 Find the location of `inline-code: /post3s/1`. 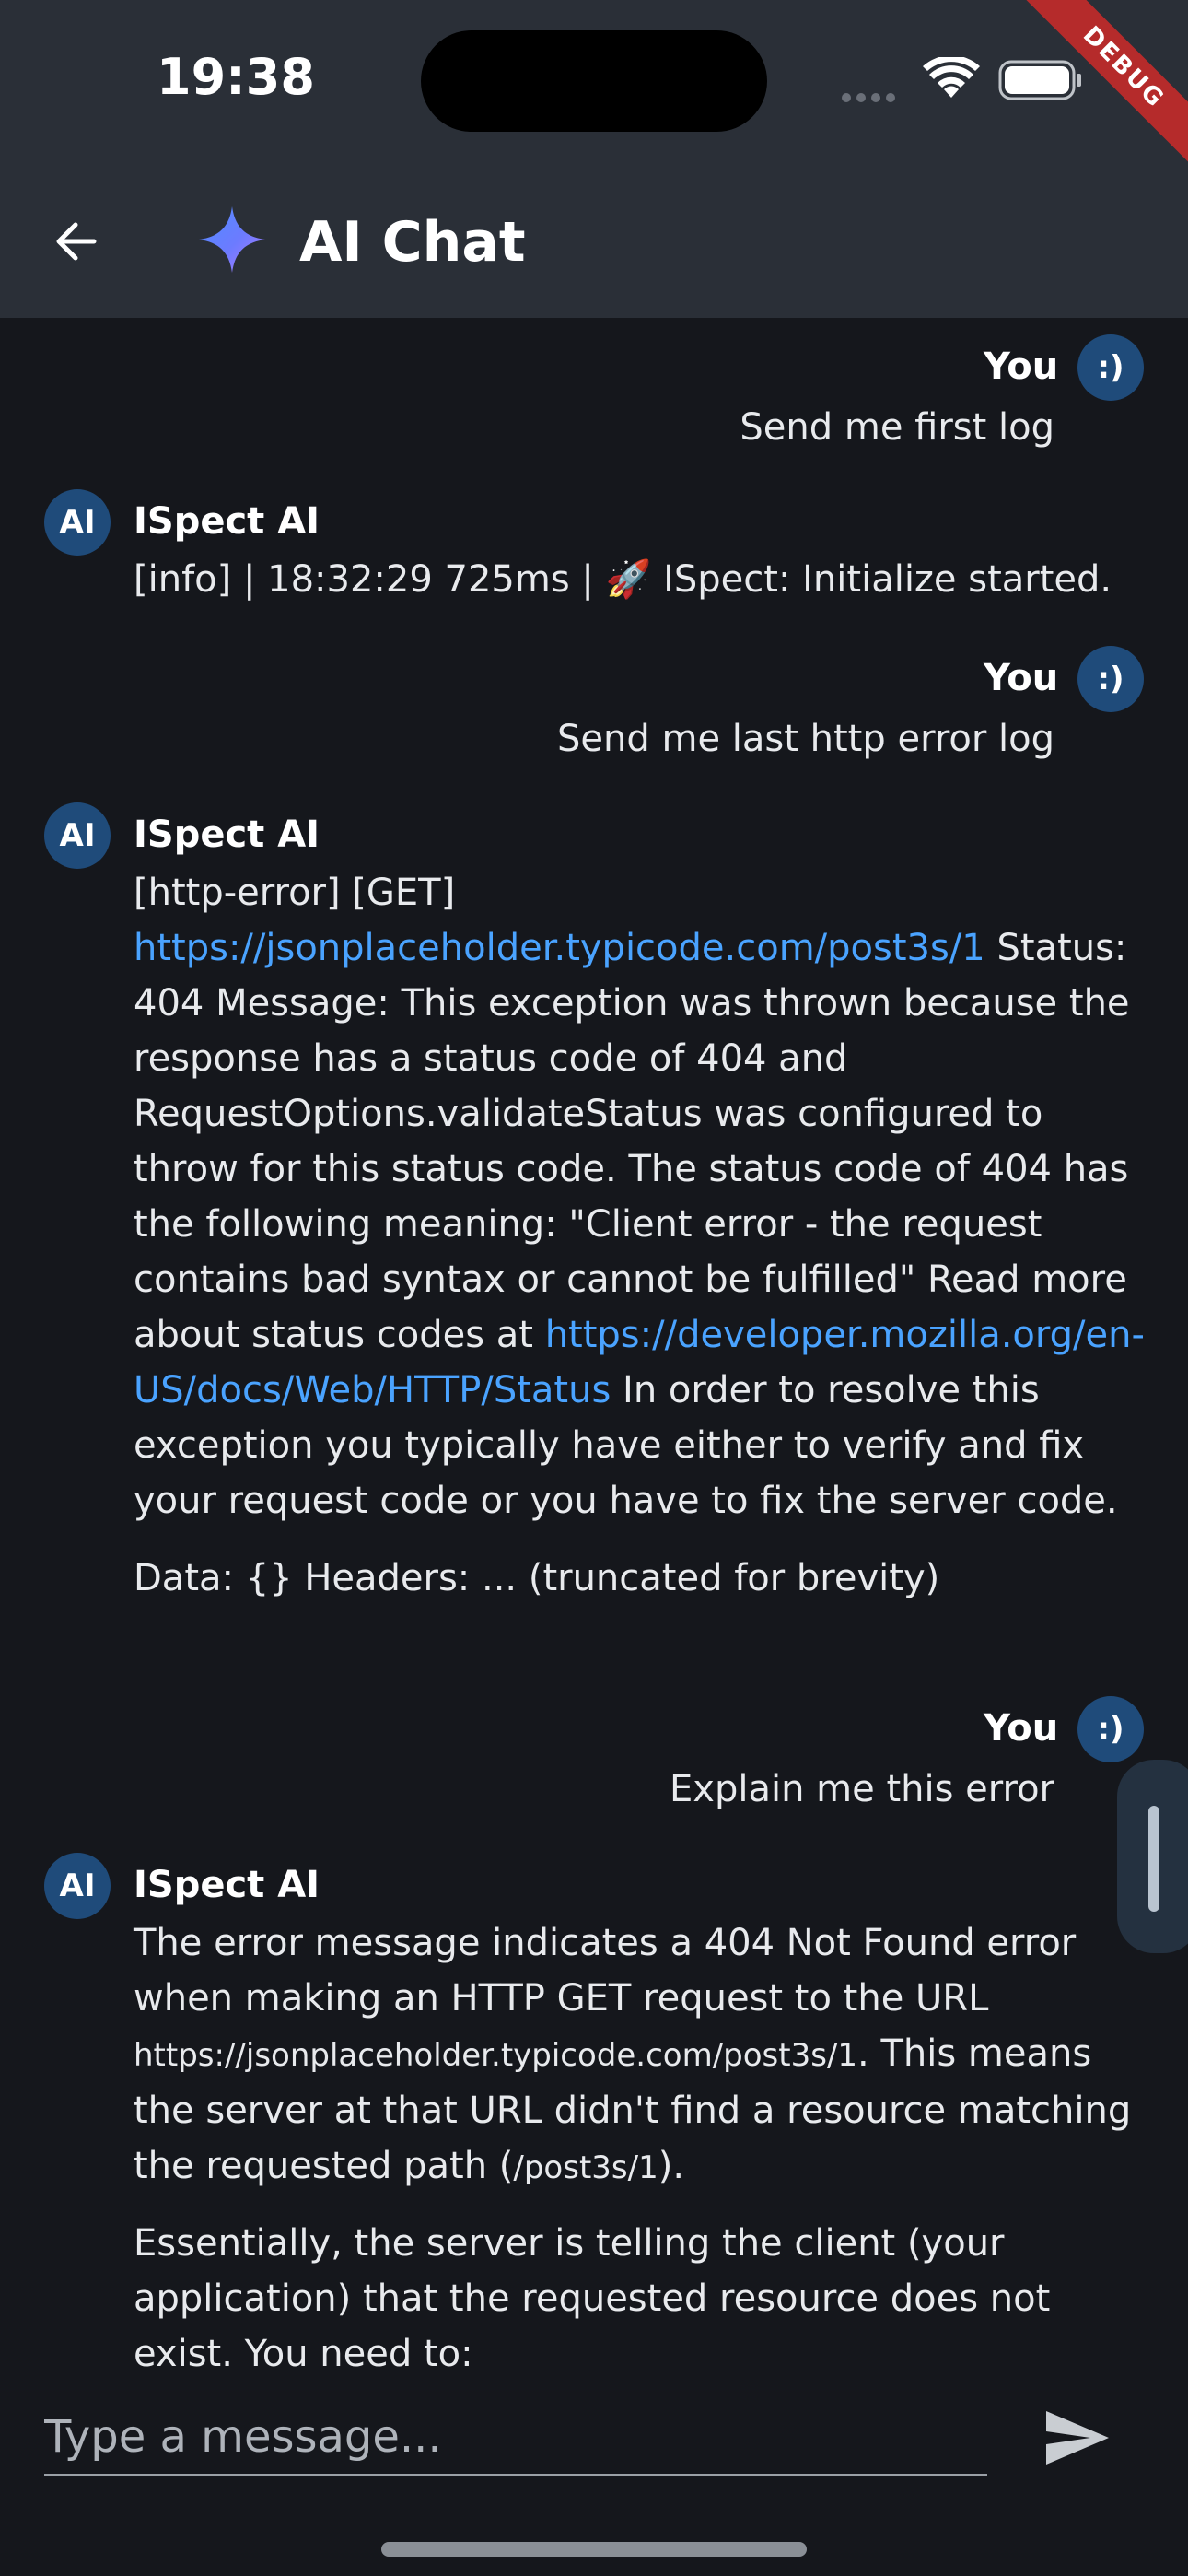

inline-code: /post3s/1 is located at coordinates (585, 2167).